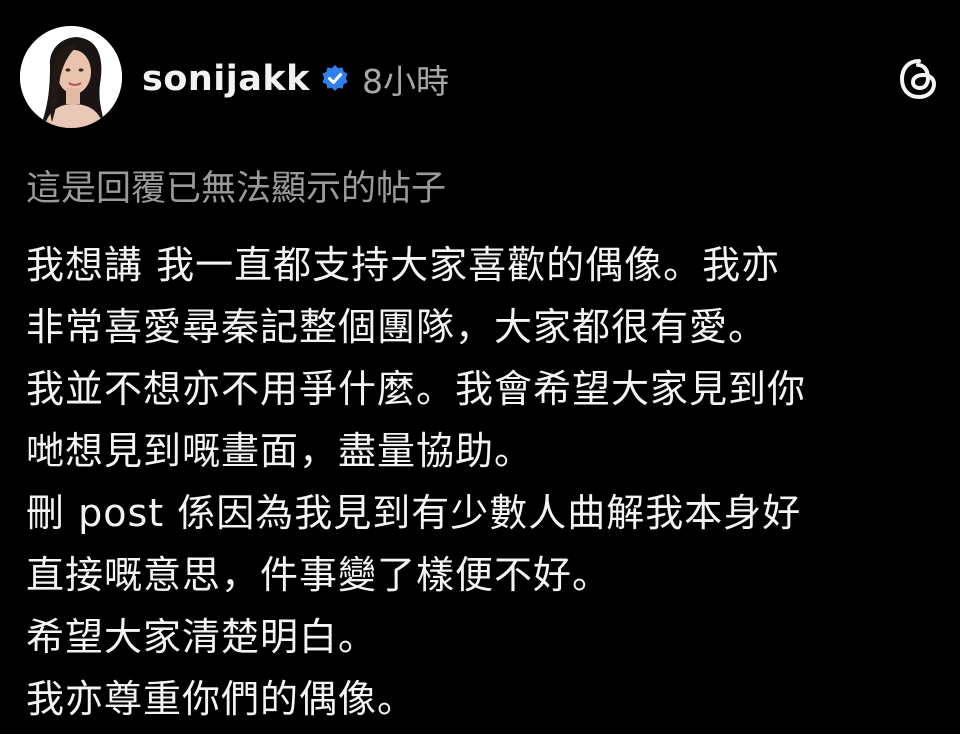  What do you see at coordinates (280, 451) in the screenshot?
I see `post-line: 哋想見到嘅畫面，盡量協助。` at bounding box center [280, 451].